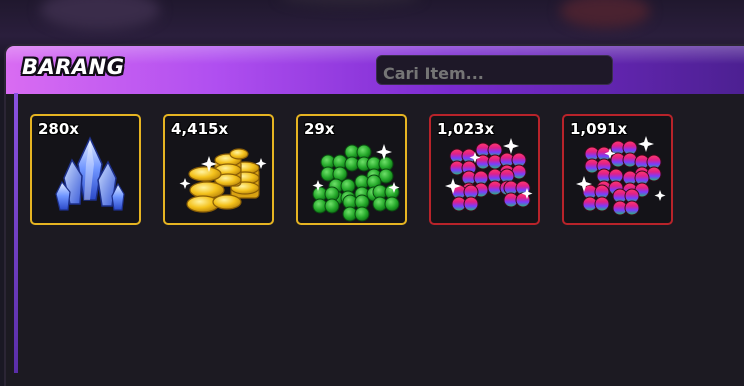 Image resolution: width=744 pixels, height=386 pixels. I want to click on search-input, so click(494, 70).